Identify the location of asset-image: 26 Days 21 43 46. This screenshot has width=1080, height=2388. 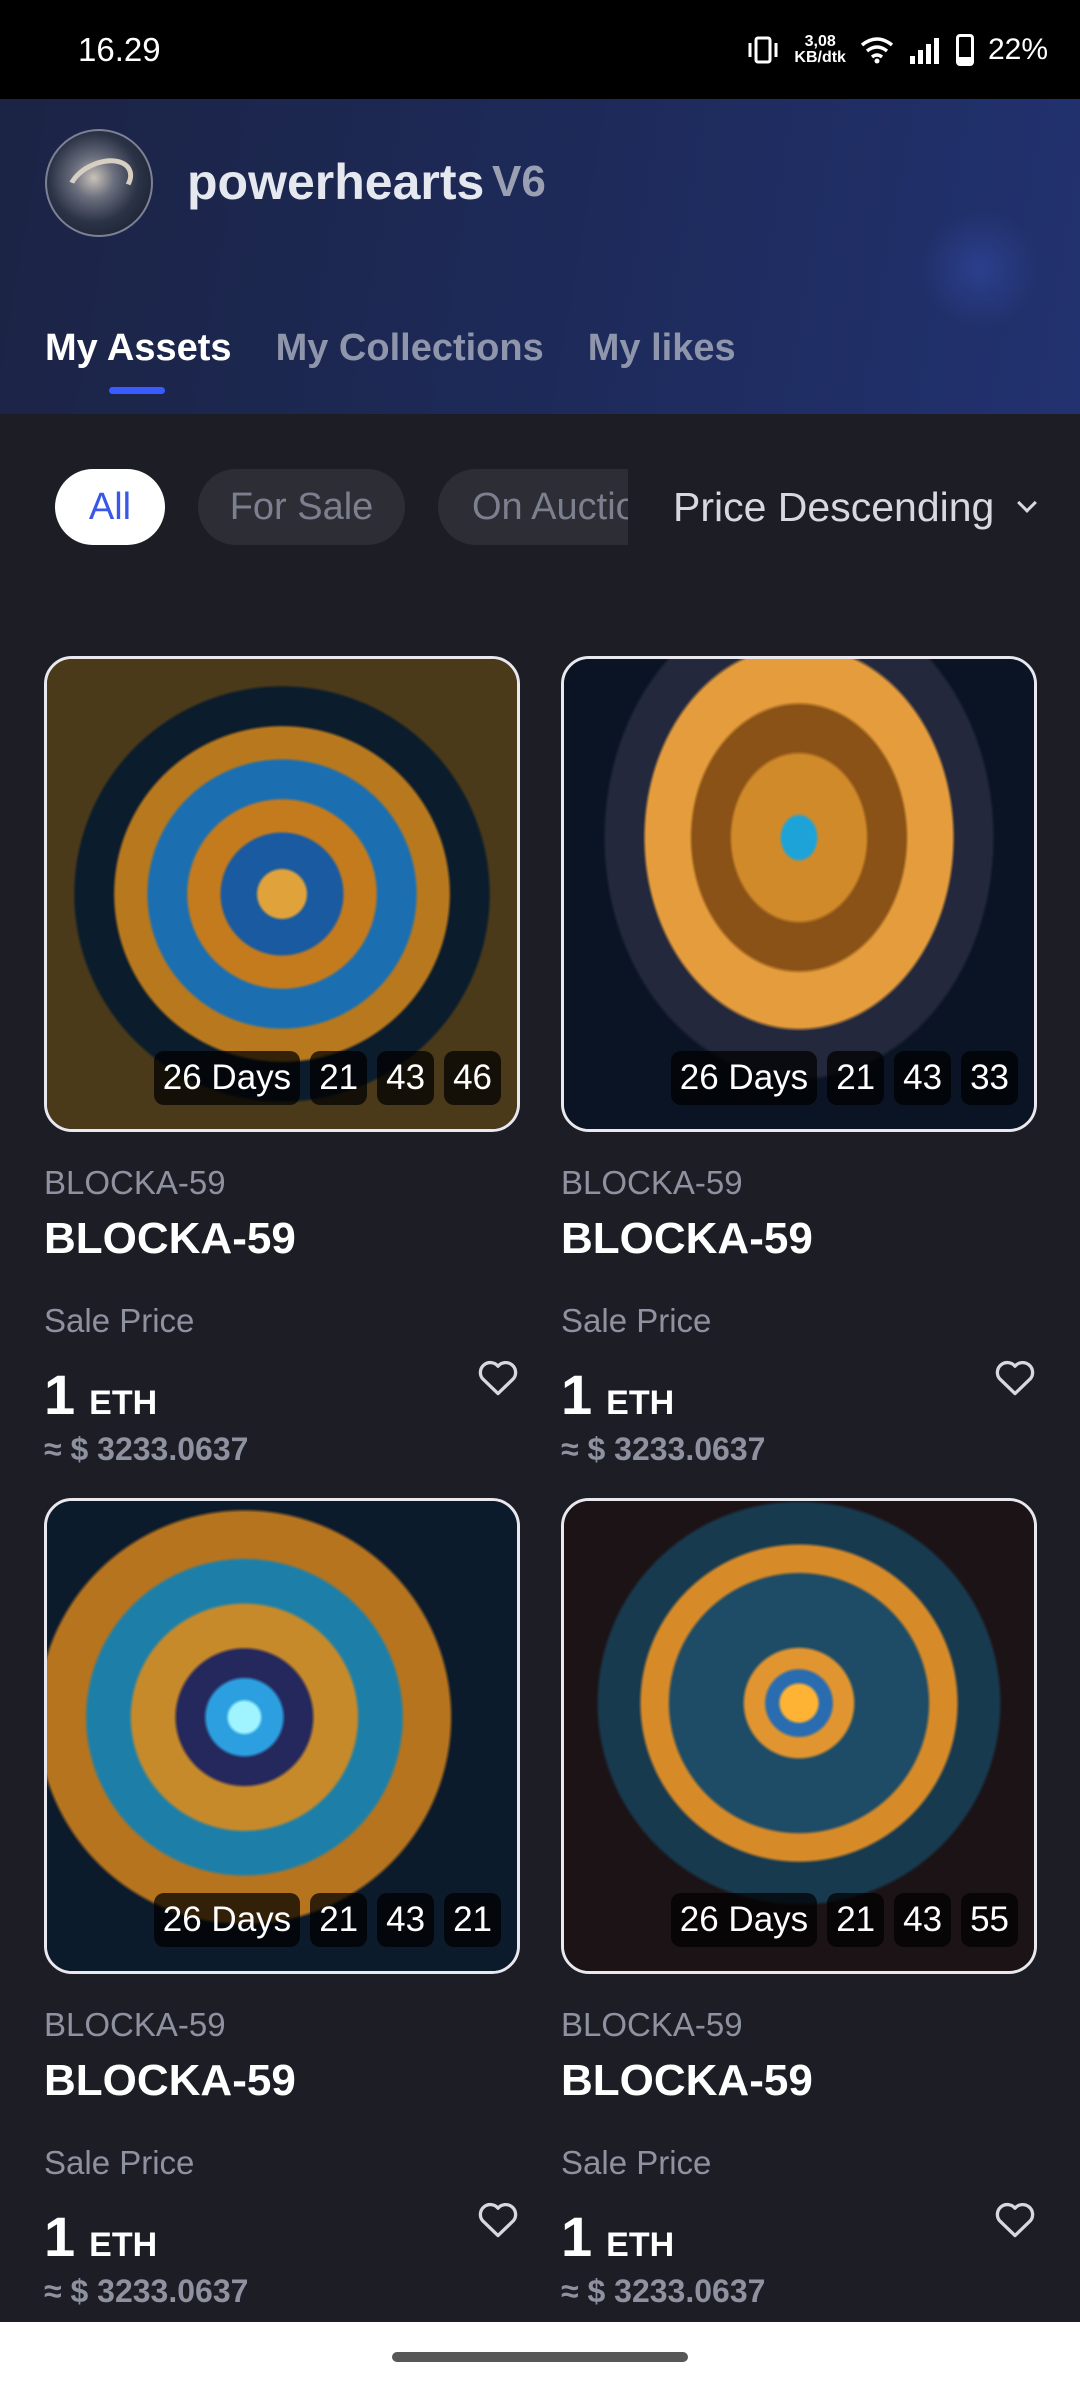
(282, 894).